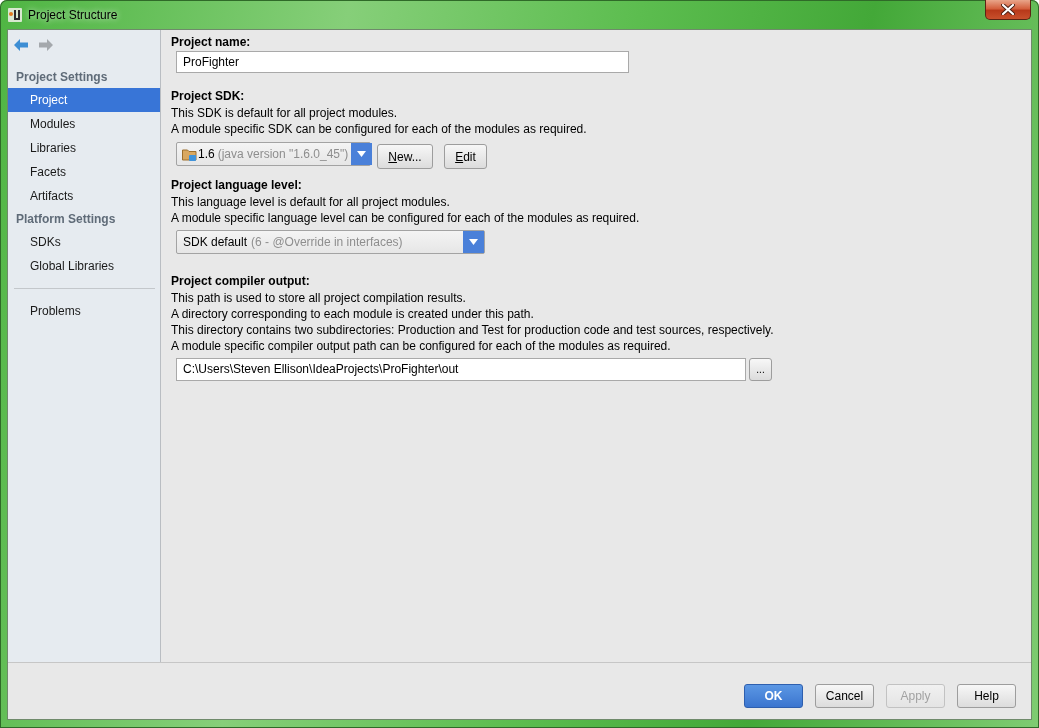 The height and width of the screenshot is (728, 1039). I want to click on dialog-button: OK, so click(773, 696).